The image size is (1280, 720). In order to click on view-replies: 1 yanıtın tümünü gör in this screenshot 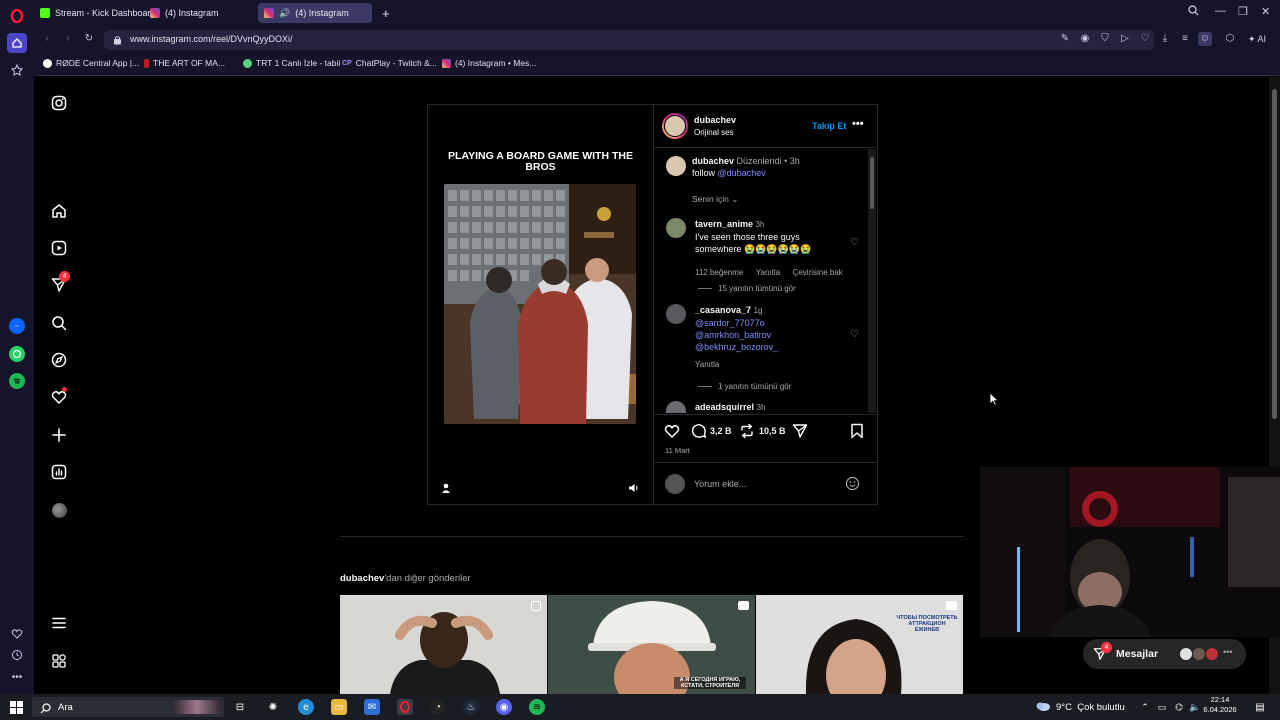, I will do `click(744, 386)`.